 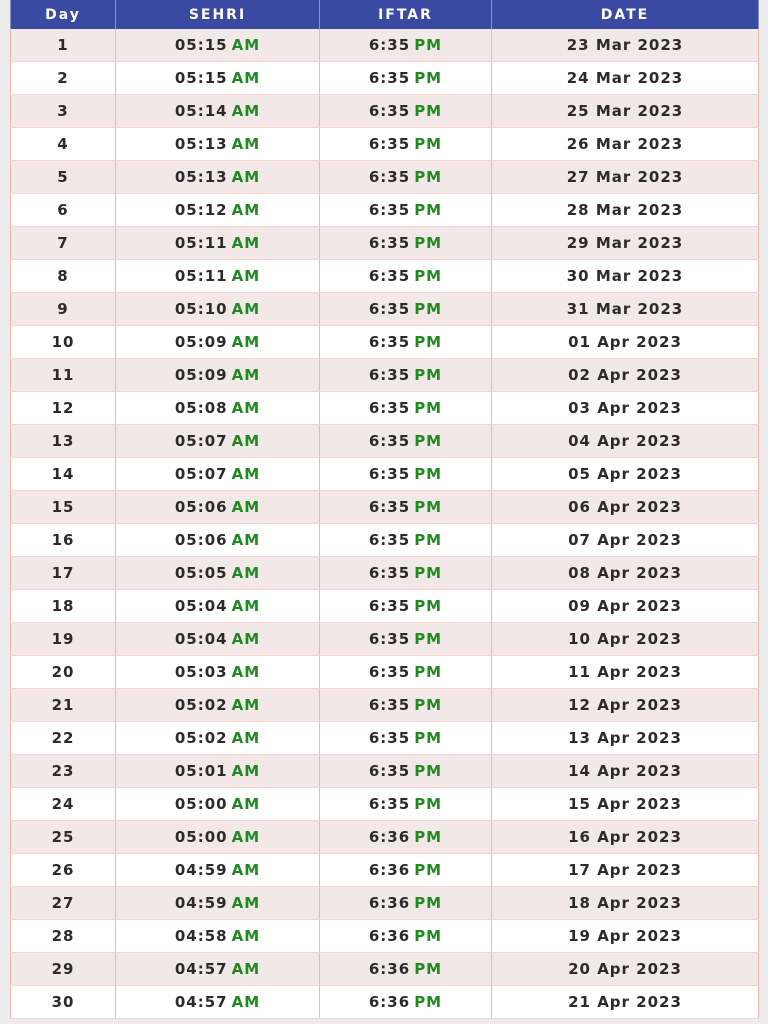 What do you see at coordinates (201, 342) in the screenshot?
I see `sehri-time: 05:09` at bounding box center [201, 342].